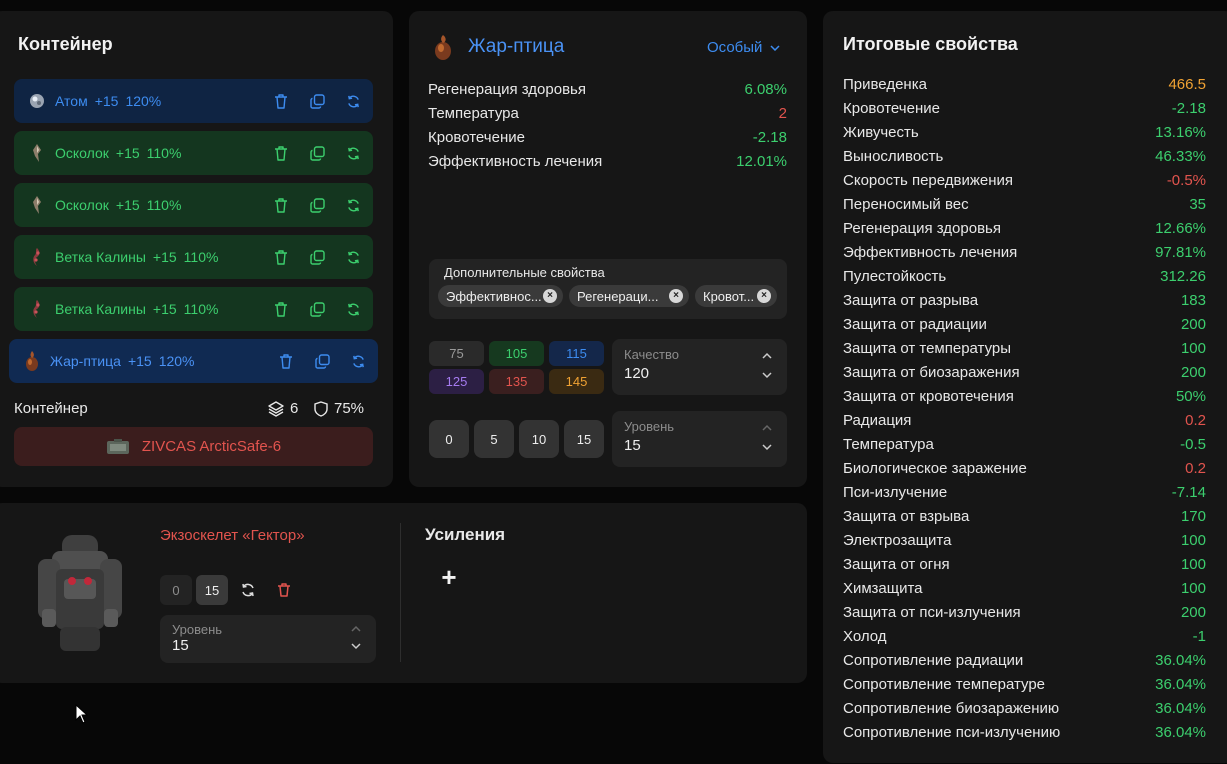 The height and width of the screenshot is (764, 1227). Describe the element at coordinates (117, 446) in the screenshot. I see `container-case-icon` at that location.